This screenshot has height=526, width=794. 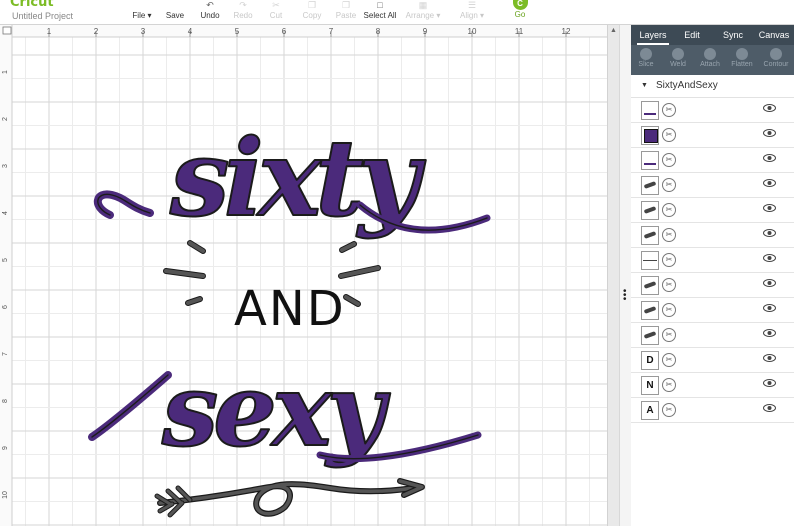 I want to click on project-name: Untitled Project, so click(x=42, y=16).